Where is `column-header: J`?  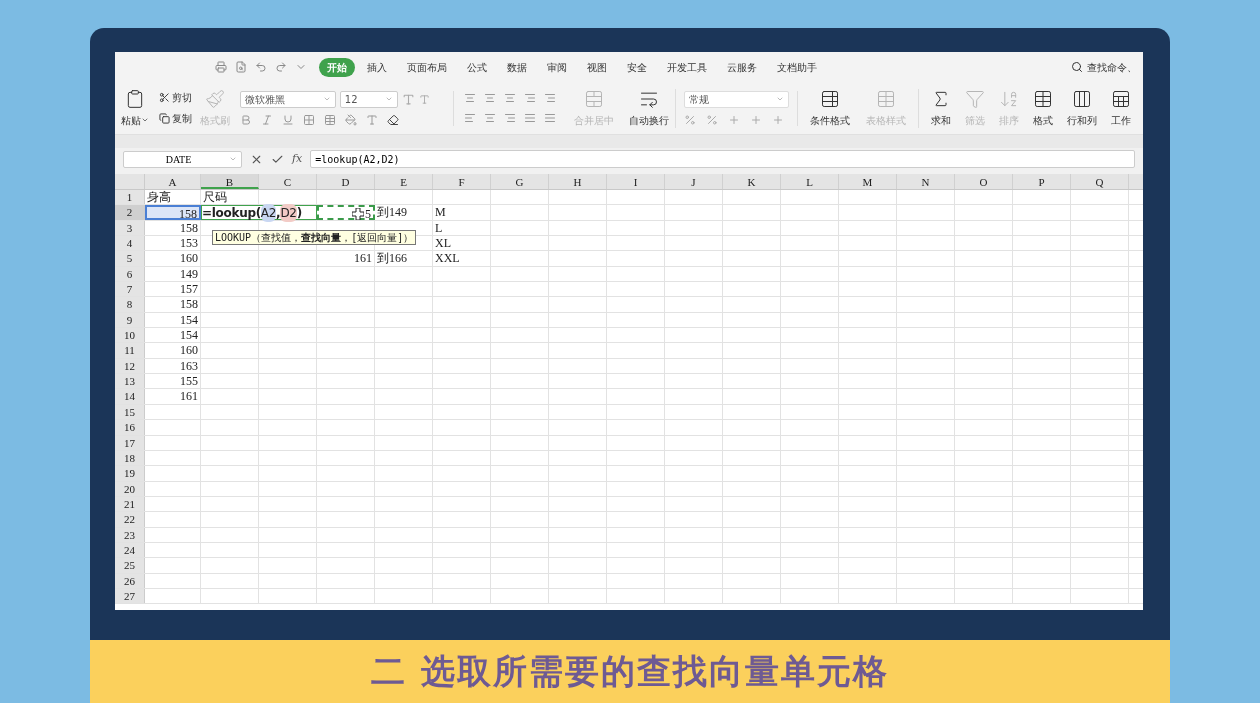
column-header: J is located at coordinates (694, 181).